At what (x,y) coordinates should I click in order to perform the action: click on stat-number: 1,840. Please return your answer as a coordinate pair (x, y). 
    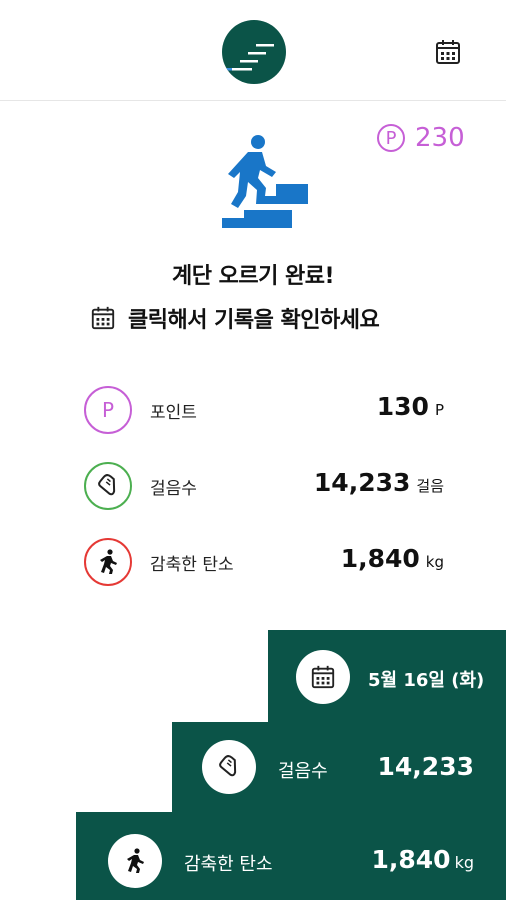
    Looking at the image, I should click on (380, 558).